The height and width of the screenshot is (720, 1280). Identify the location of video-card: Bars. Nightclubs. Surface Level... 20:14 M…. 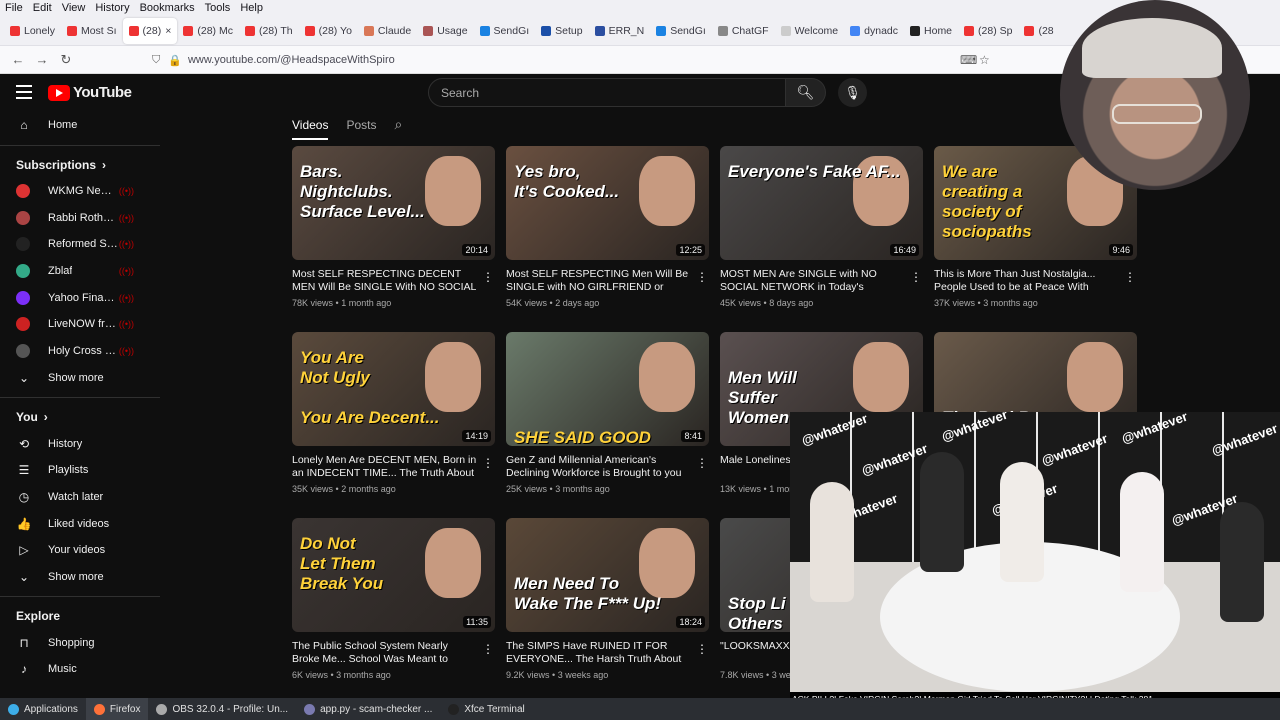
(394, 227).